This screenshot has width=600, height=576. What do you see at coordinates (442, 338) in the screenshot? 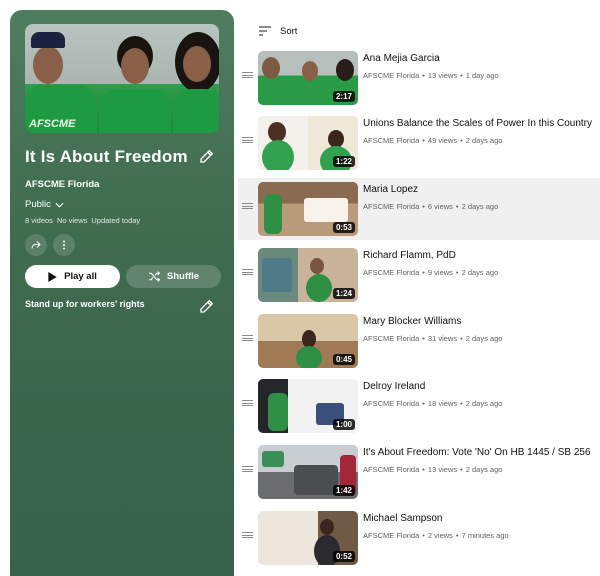
I see `view-count: 31 views` at bounding box center [442, 338].